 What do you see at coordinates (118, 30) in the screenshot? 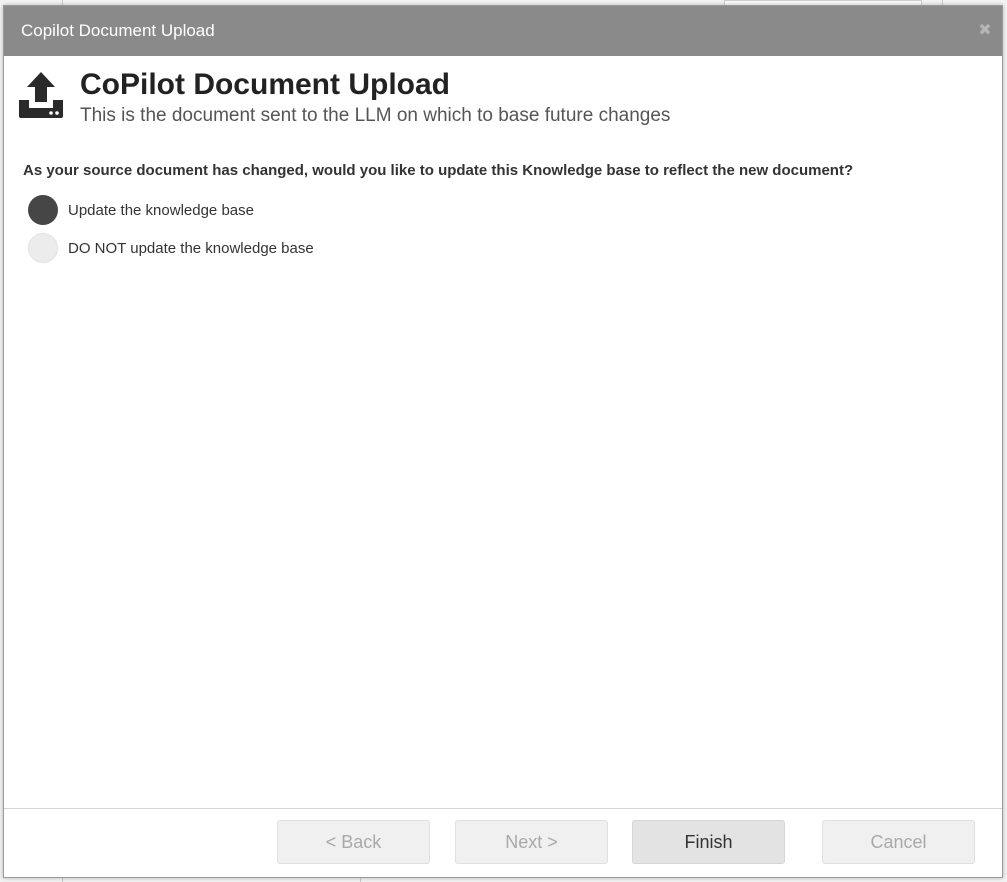
I see `dialog-title: Copilot Document Upload` at bounding box center [118, 30].